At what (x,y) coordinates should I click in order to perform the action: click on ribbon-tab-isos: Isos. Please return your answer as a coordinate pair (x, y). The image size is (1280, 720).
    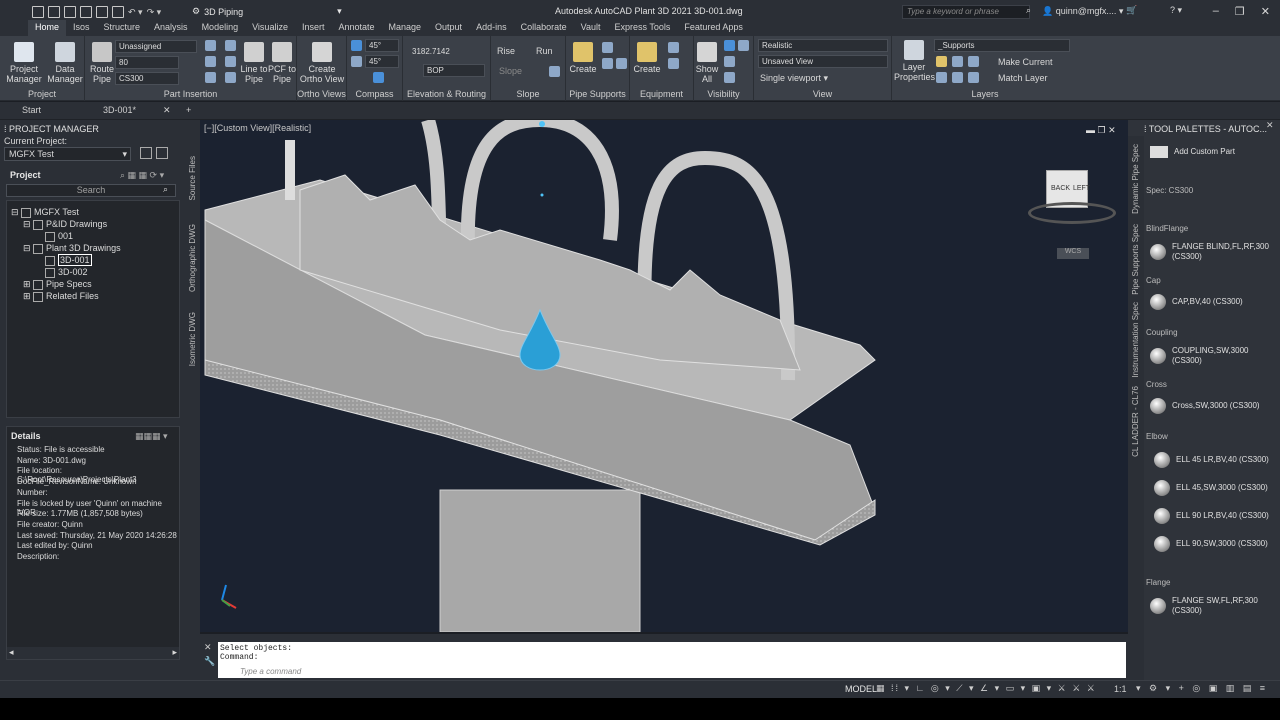
    Looking at the image, I should click on (81, 28).